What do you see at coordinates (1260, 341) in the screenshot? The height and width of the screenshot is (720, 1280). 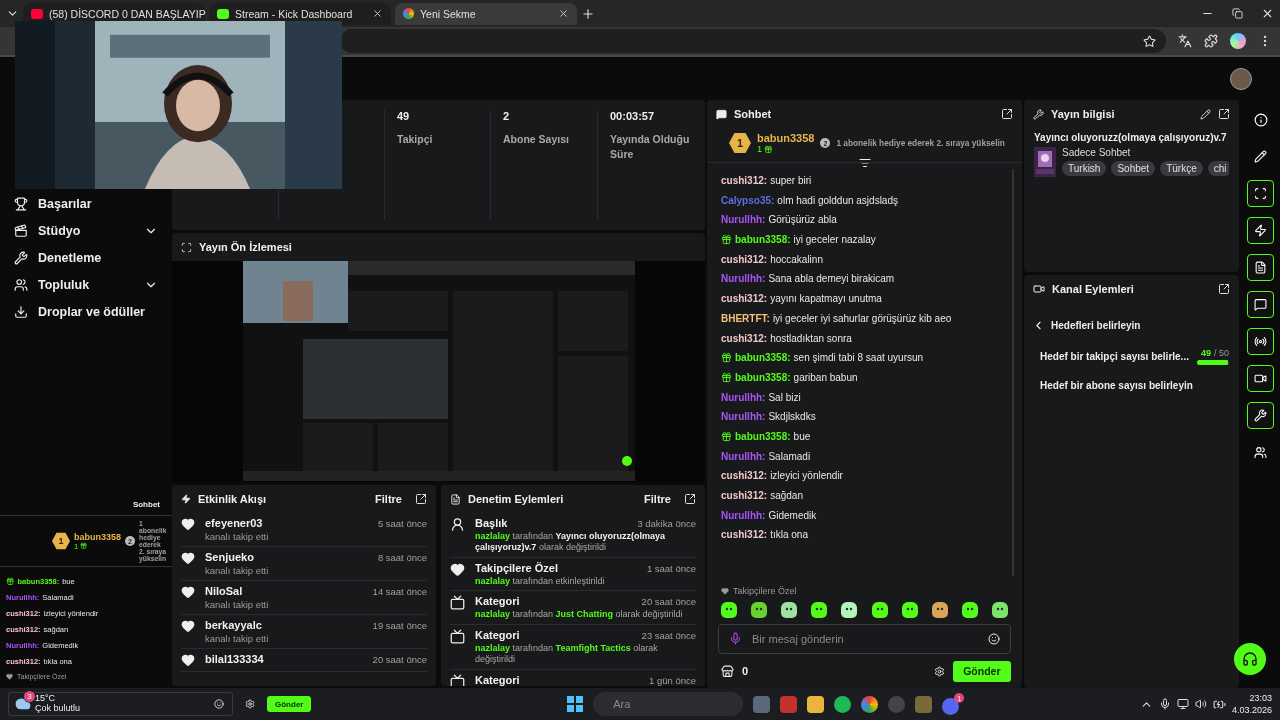 I see `broadcast-button` at bounding box center [1260, 341].